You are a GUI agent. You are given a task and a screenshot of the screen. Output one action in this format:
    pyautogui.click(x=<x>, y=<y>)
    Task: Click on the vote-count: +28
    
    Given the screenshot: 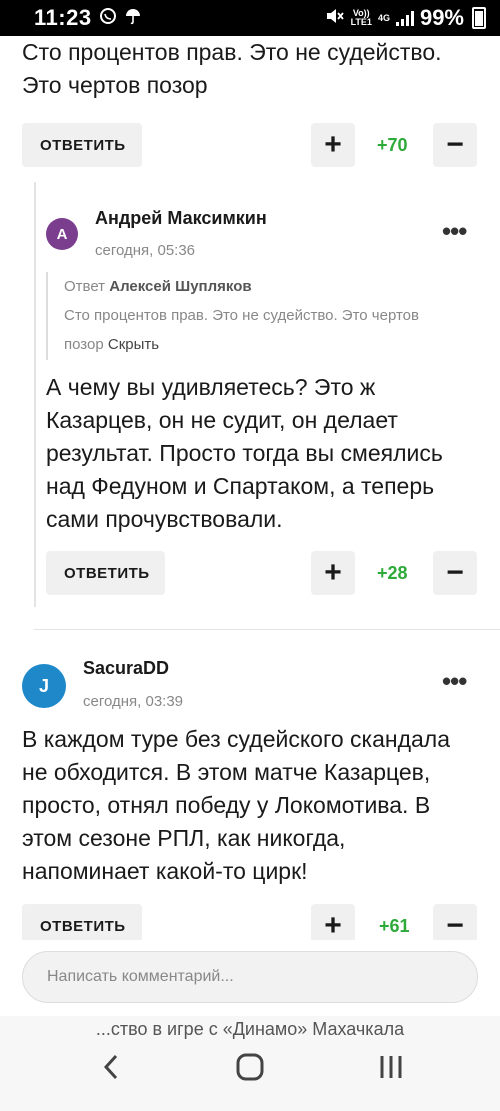 What is the action you would take?
    pyautogui.click(x=392, y=573)
    